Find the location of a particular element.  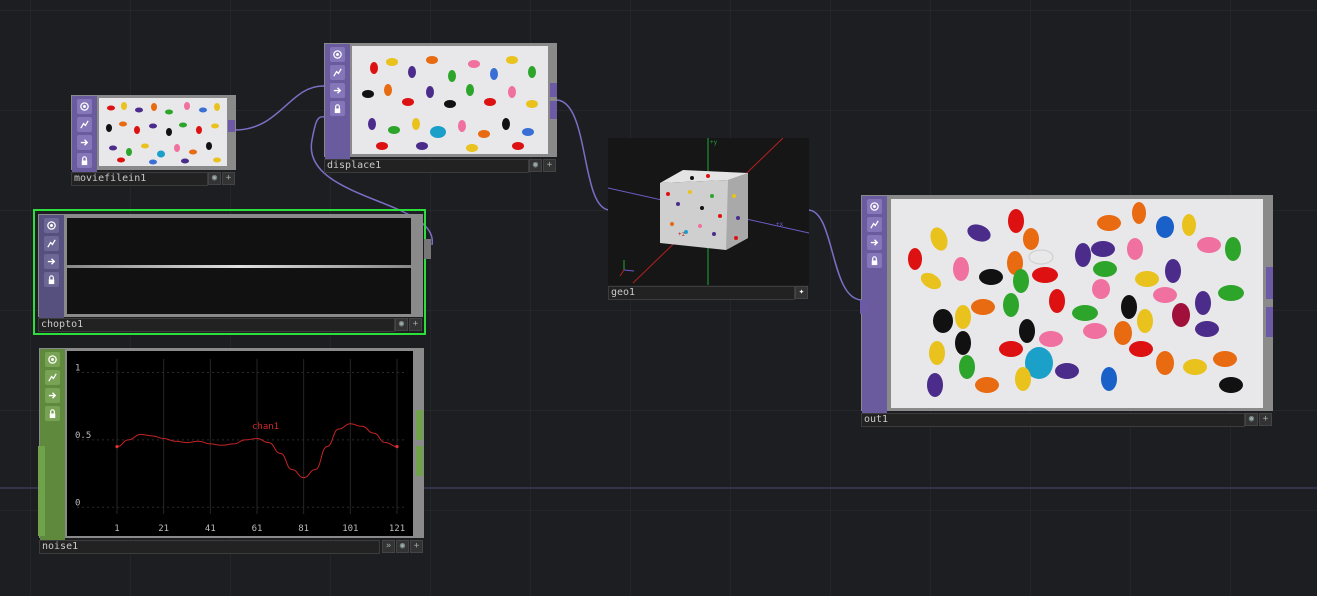

node-name-label: displace1 is located at coordinates (426, 166).